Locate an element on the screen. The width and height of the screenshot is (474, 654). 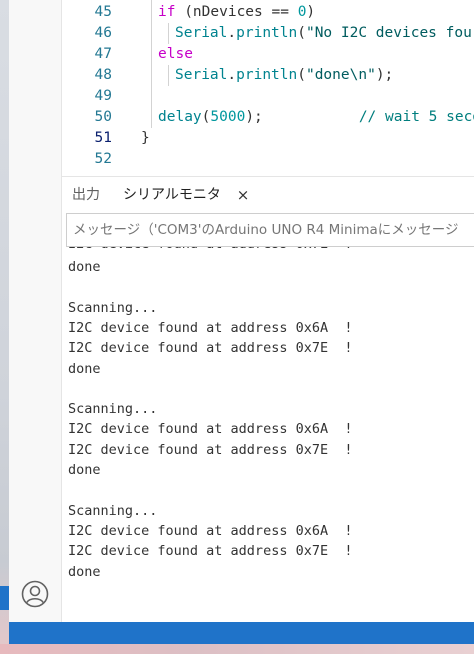
desktop-background-bottom is located at coordinates (237, 649).